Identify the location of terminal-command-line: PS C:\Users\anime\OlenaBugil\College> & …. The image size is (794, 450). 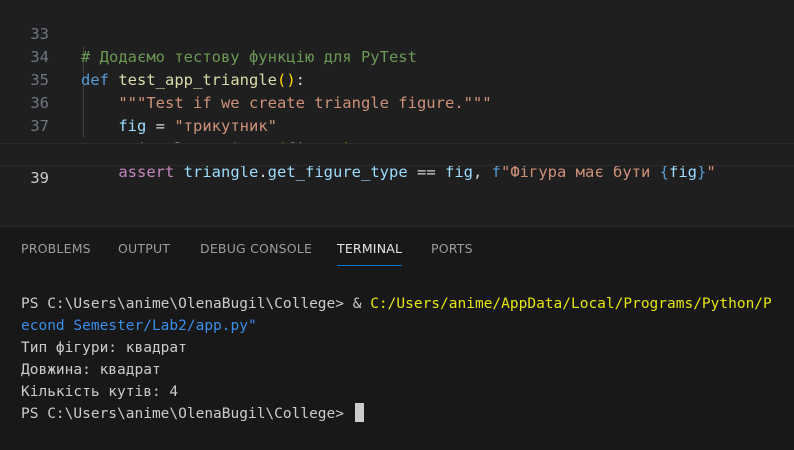
(396, 304).